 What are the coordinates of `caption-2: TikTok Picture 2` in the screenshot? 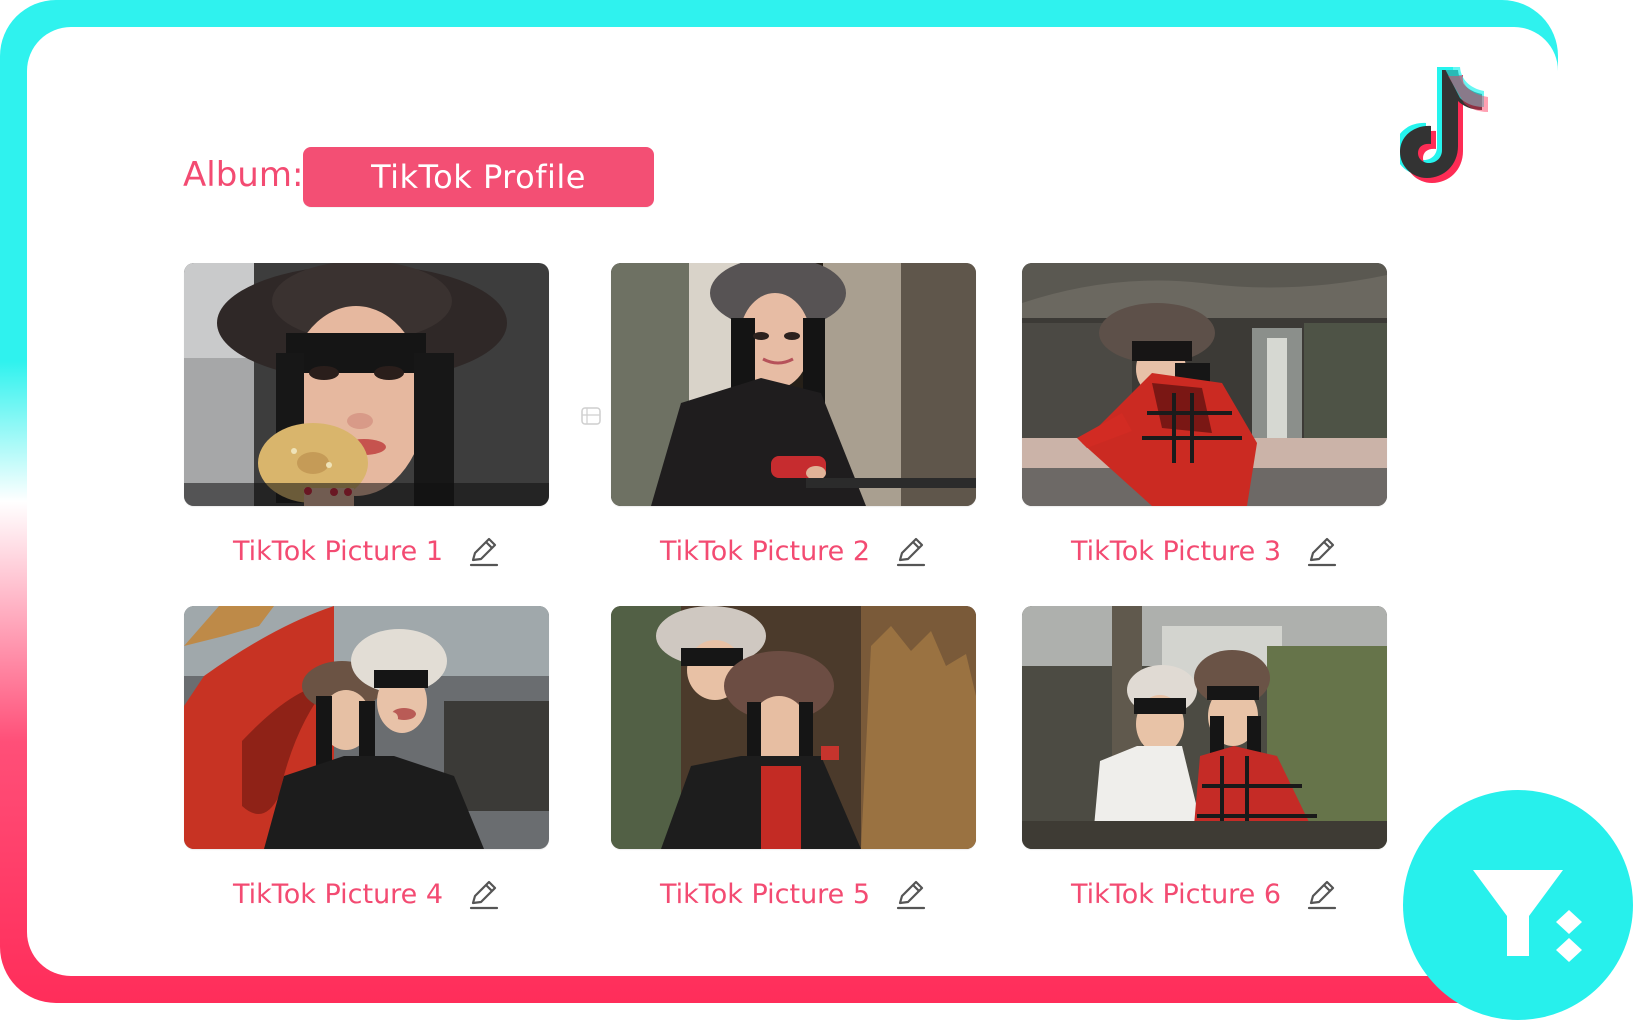 It's located at (793, 552).